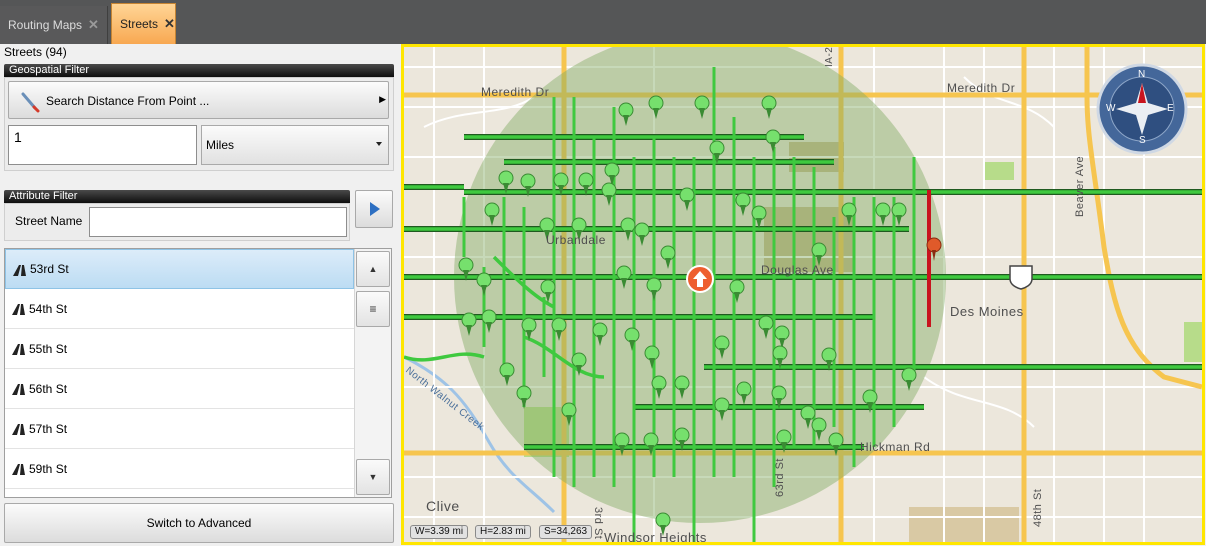 This screenshot has width=1206, height=546. Describe the element at coordinates (372, 373) in the screenshot. I see `list-scrollbar: ▲ ≡ ▼` at that location.